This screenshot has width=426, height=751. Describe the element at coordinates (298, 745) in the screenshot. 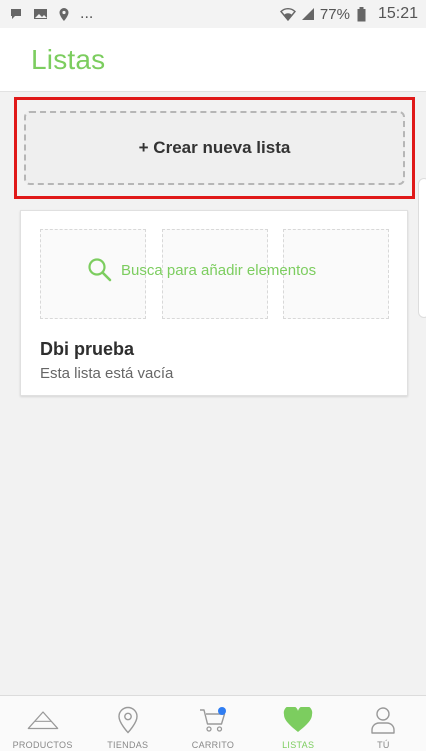

I see `nav-label: LISTAS` at that location.